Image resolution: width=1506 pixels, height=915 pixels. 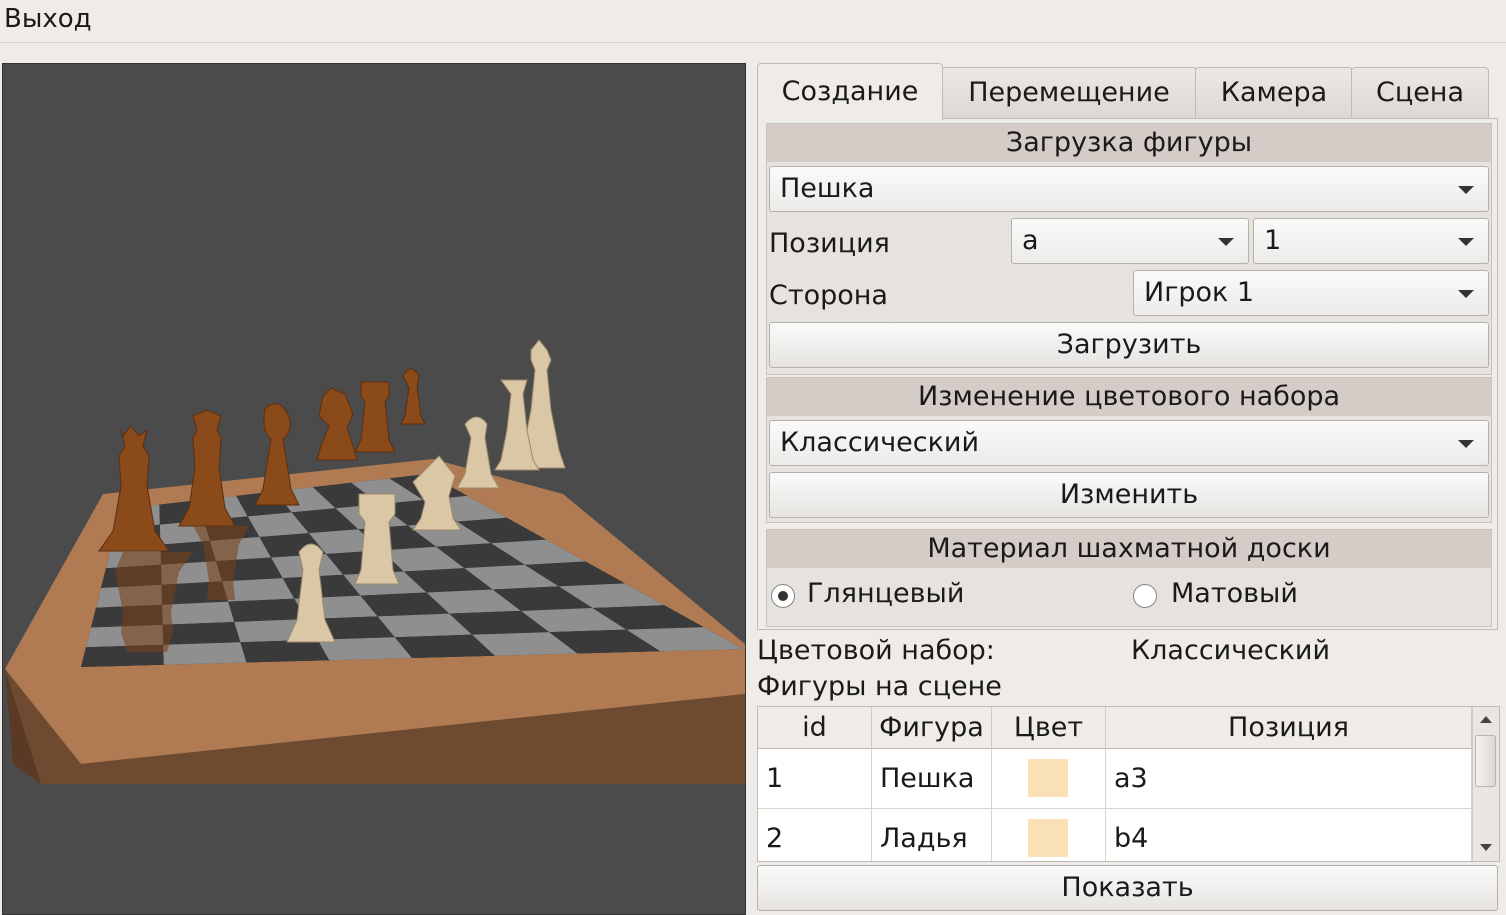 What do you see at coordinates (1311, 293) in the screenshot?
I see `side-select: Игрок 1` at bounding box center [1311, 293].